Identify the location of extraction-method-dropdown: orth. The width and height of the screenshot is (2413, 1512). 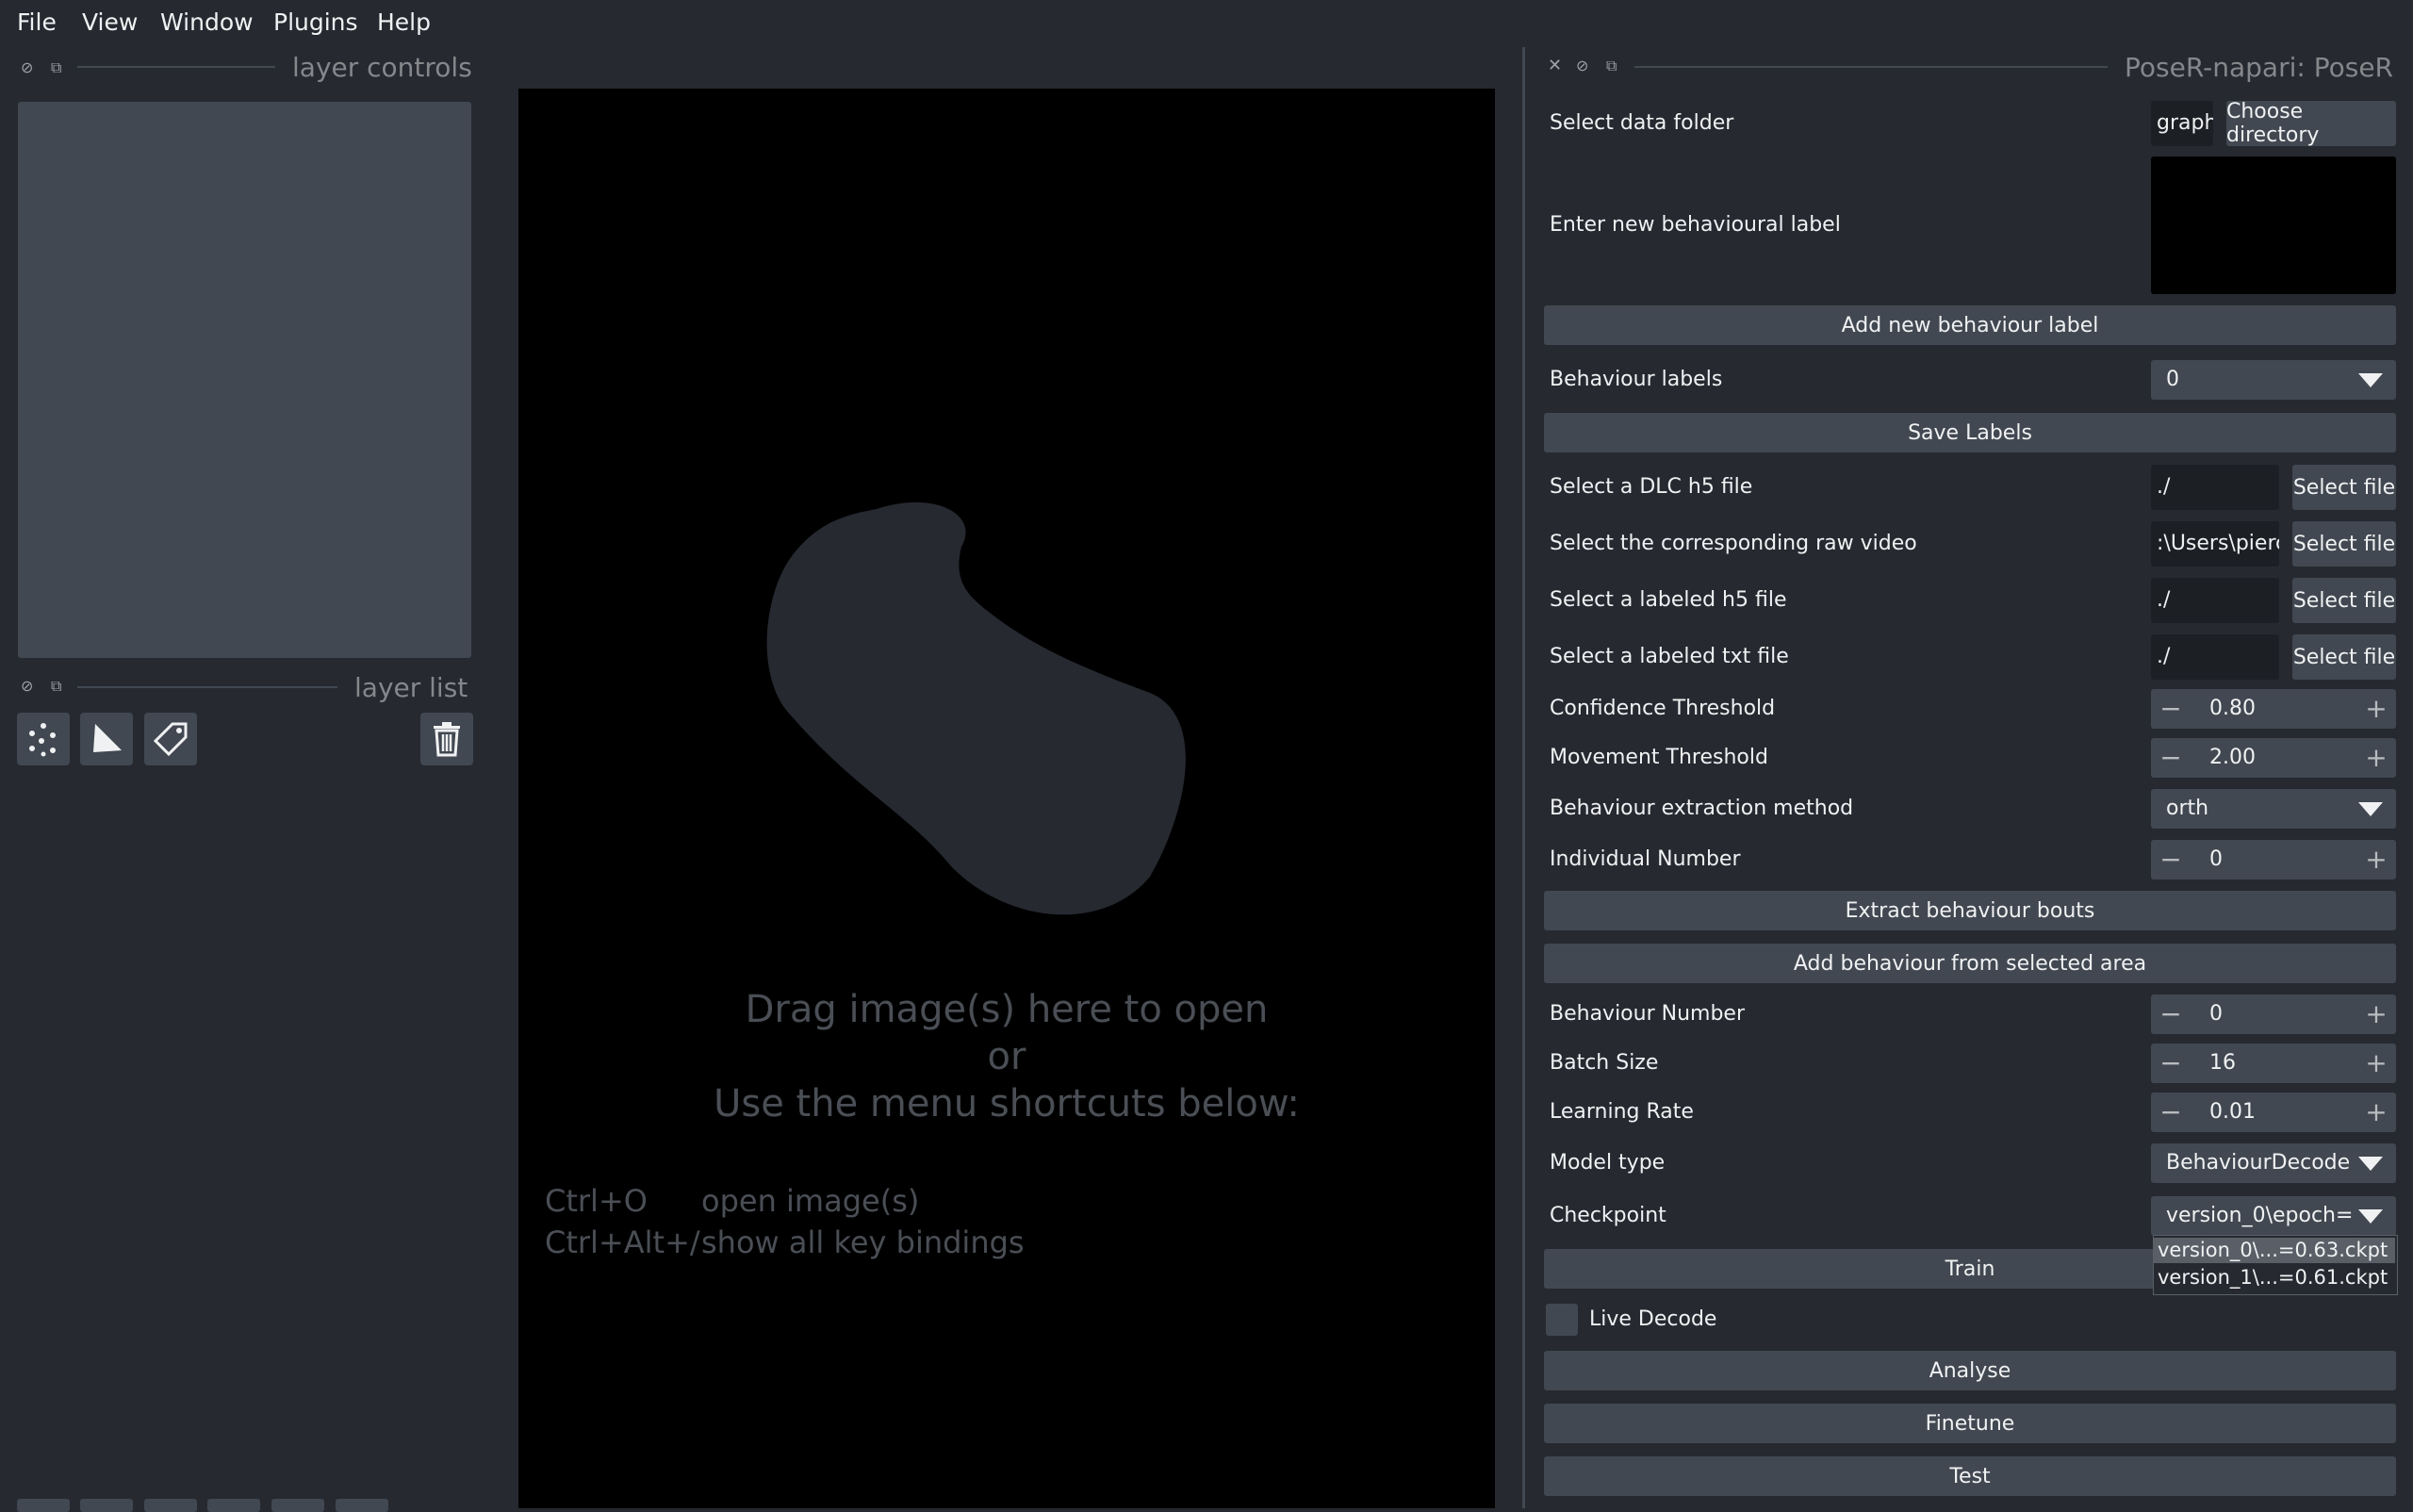
(2273, 809).